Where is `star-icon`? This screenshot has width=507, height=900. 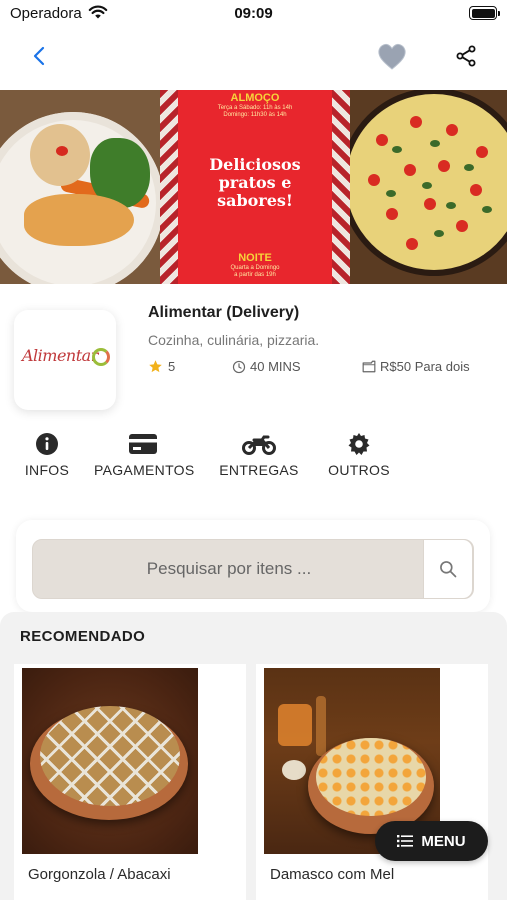 star-icon is located at coordinates (155, 366).